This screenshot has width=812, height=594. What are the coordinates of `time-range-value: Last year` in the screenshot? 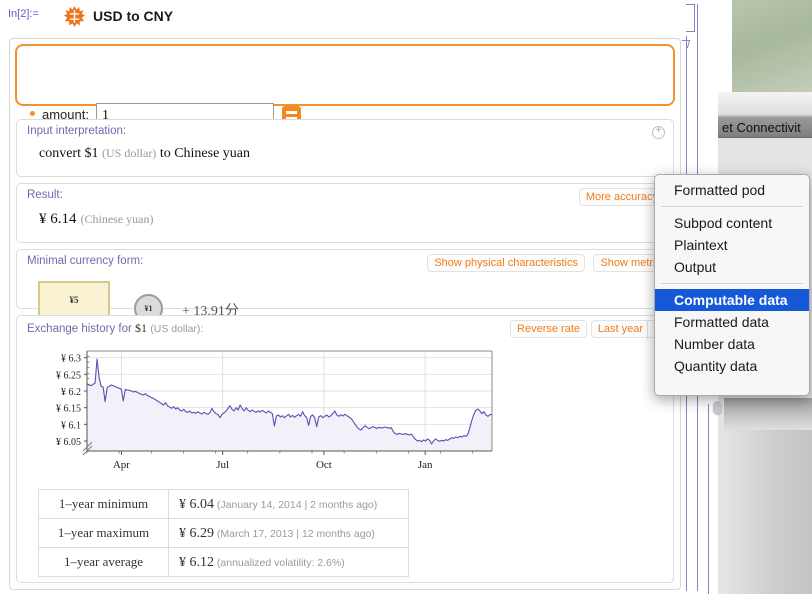 It's located at (620, 329).